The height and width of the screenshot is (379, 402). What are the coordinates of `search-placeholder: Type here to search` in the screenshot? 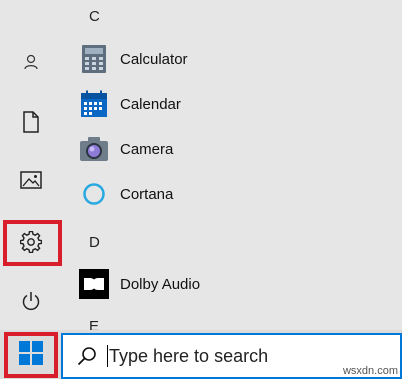 It's located at (189, 355).